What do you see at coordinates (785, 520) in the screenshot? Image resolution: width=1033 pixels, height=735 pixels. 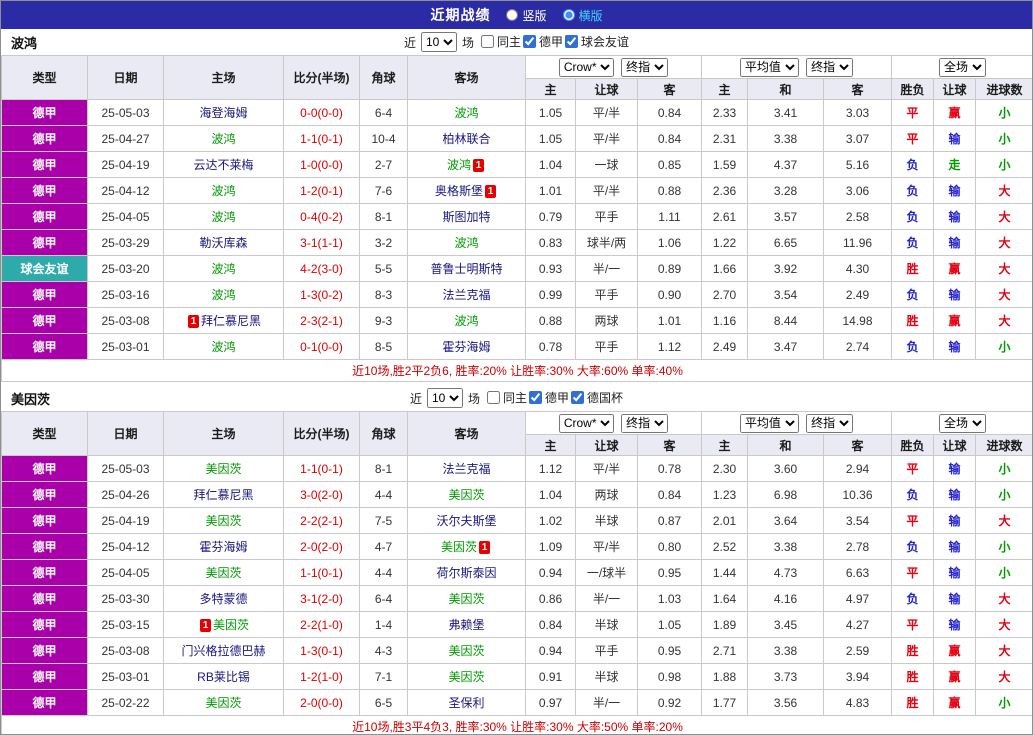 I see `euro-draw-odds-cell: 3.64` at bounding box center [785, 520].